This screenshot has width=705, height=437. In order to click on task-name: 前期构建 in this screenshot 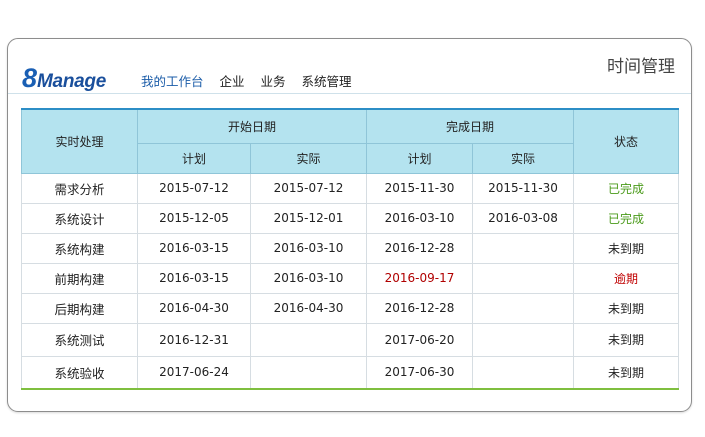, I will do `click(79, 278)`.